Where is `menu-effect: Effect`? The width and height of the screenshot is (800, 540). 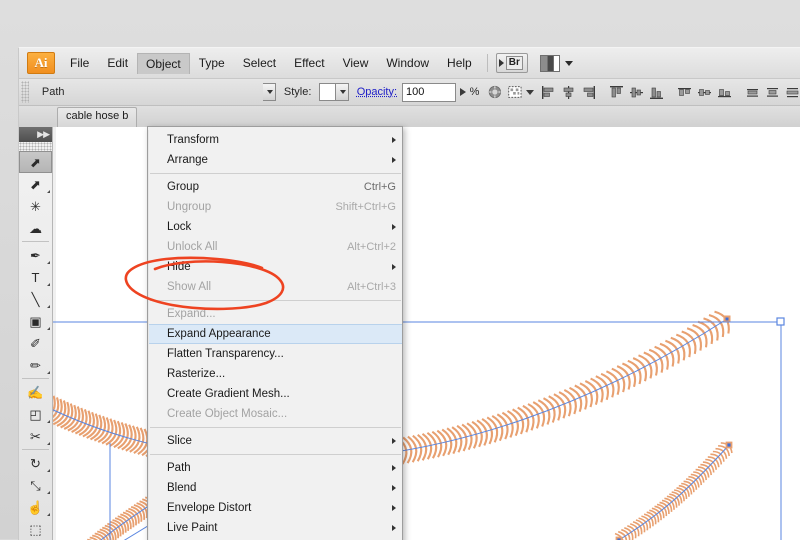
menu-effect: Effect is located at coordinates (309, 63).